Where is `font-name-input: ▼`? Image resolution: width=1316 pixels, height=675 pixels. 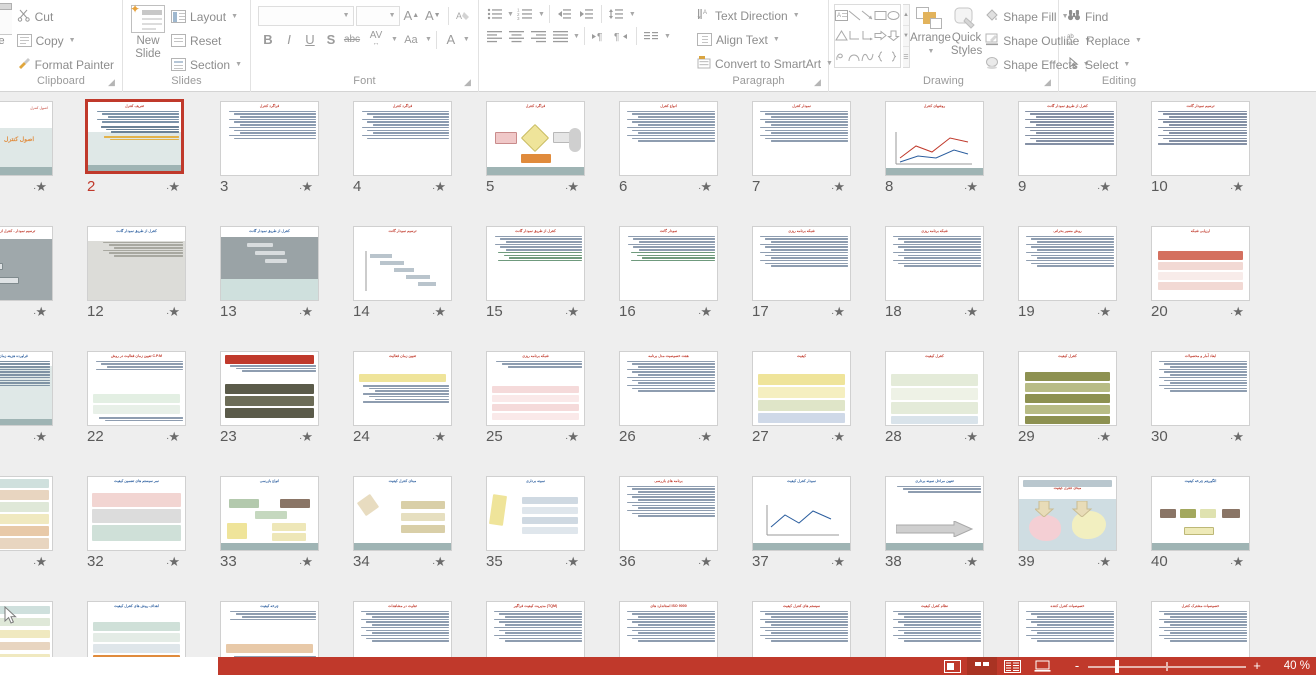
font-name-input: ▼ is located at coordinates (306, 15).